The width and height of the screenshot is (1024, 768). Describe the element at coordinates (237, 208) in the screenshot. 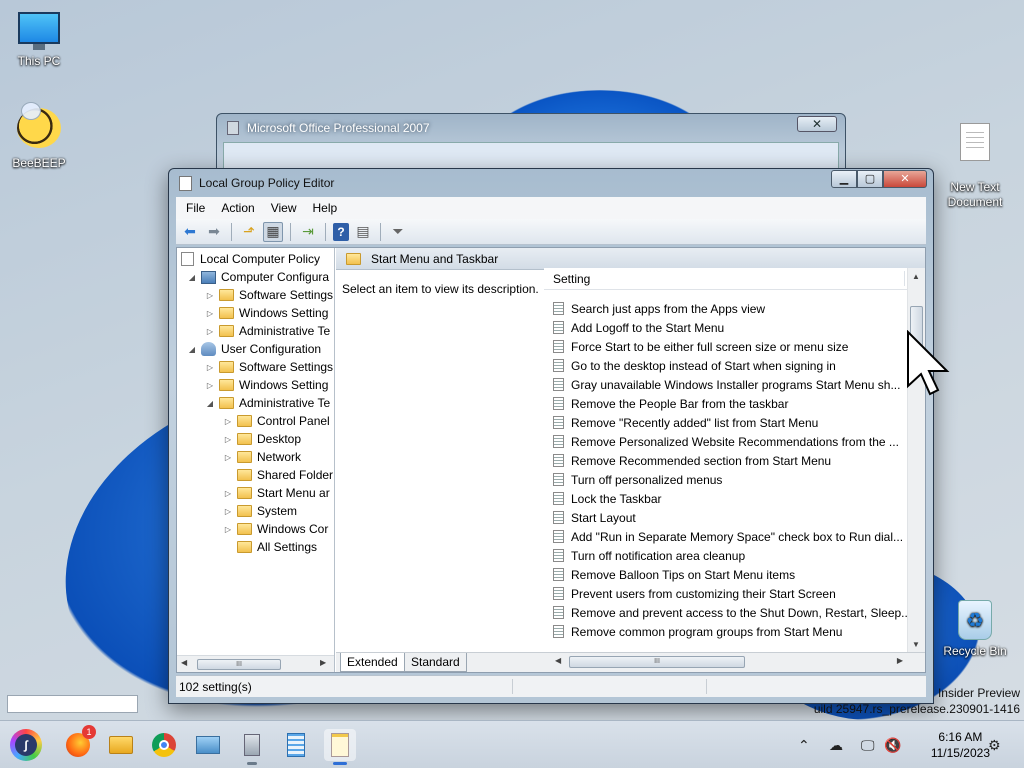

I see `menu-action: Action` at that location.